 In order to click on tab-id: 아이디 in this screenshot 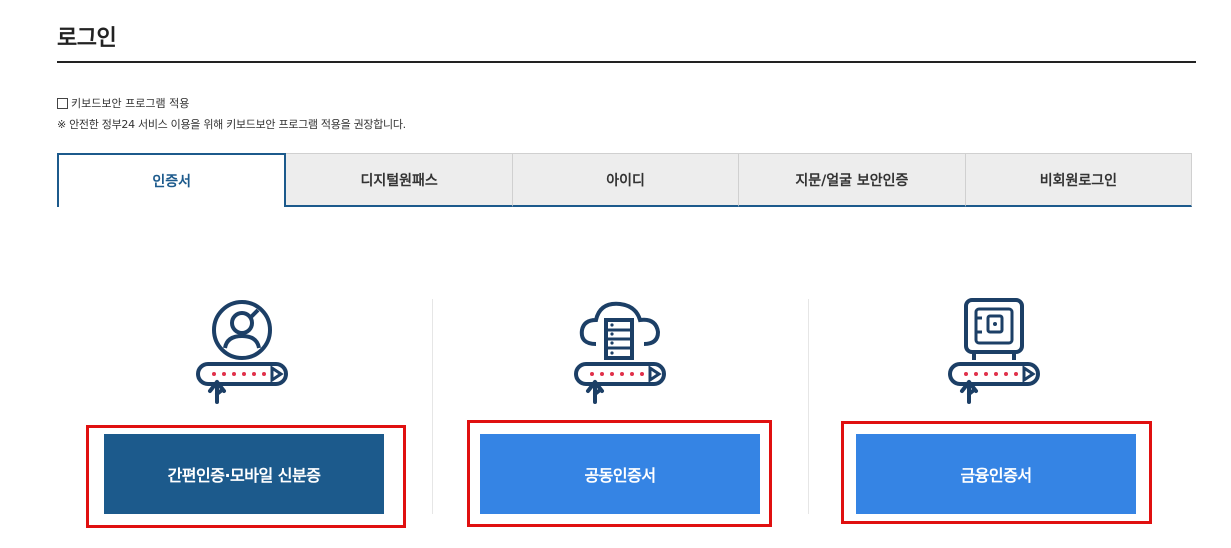, I will do `click(626, 180)`.